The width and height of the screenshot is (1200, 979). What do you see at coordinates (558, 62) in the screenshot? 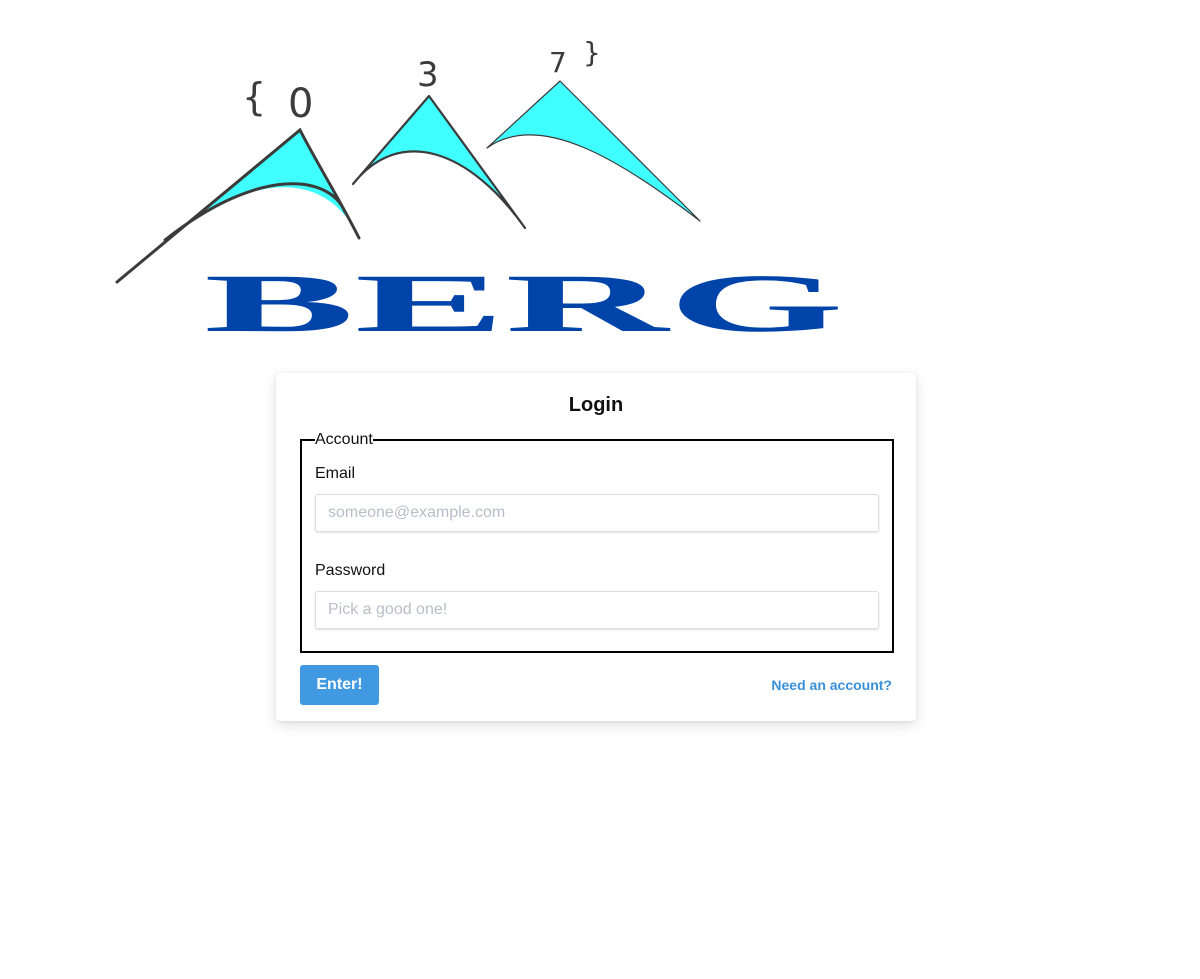
I see `digit-seven: 7` at bounding box center [558, 62].